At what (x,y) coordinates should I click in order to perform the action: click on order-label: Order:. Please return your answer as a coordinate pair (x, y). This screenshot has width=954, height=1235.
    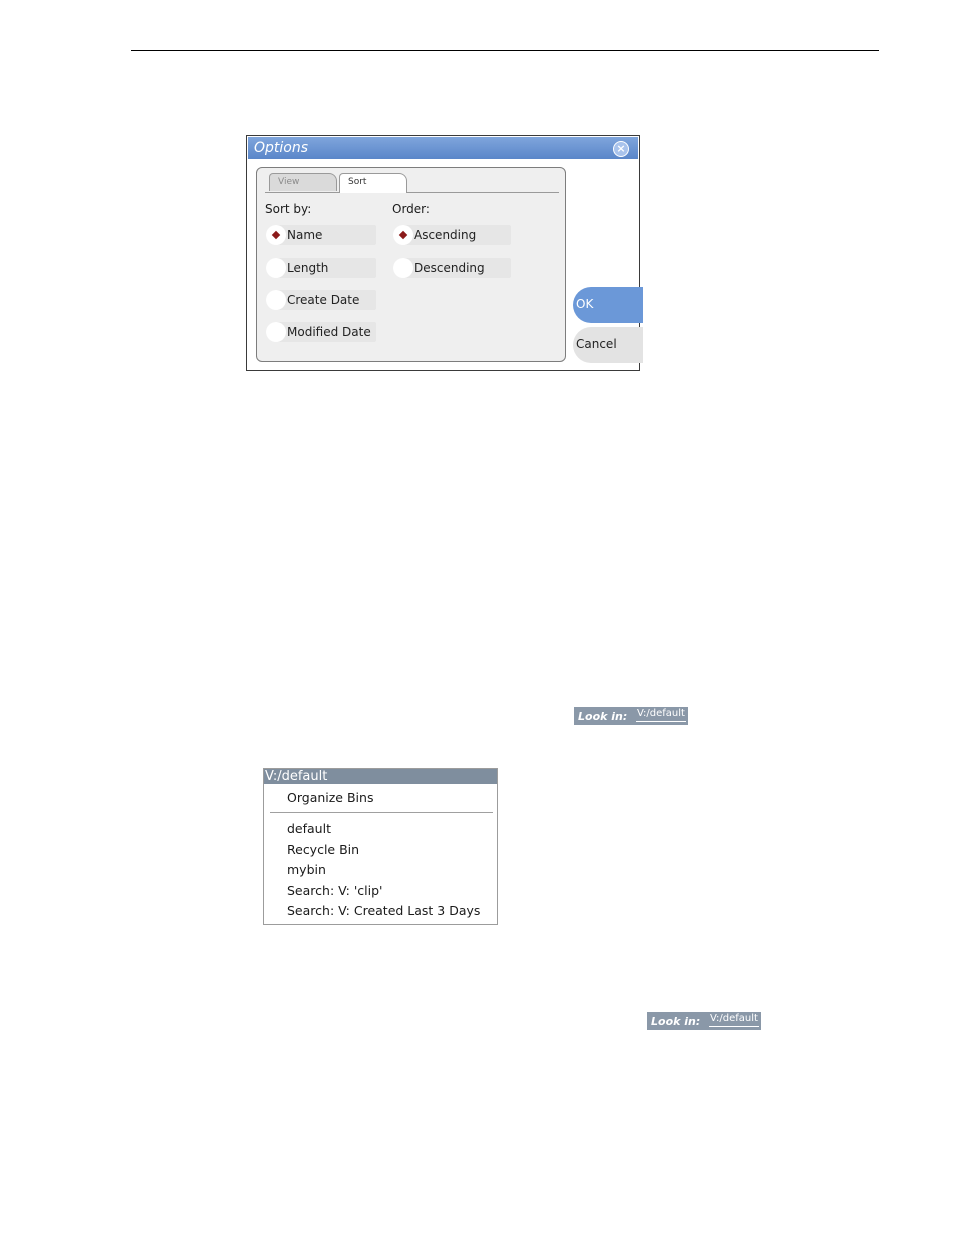
    Looking at the image, I should click on (411, 209).